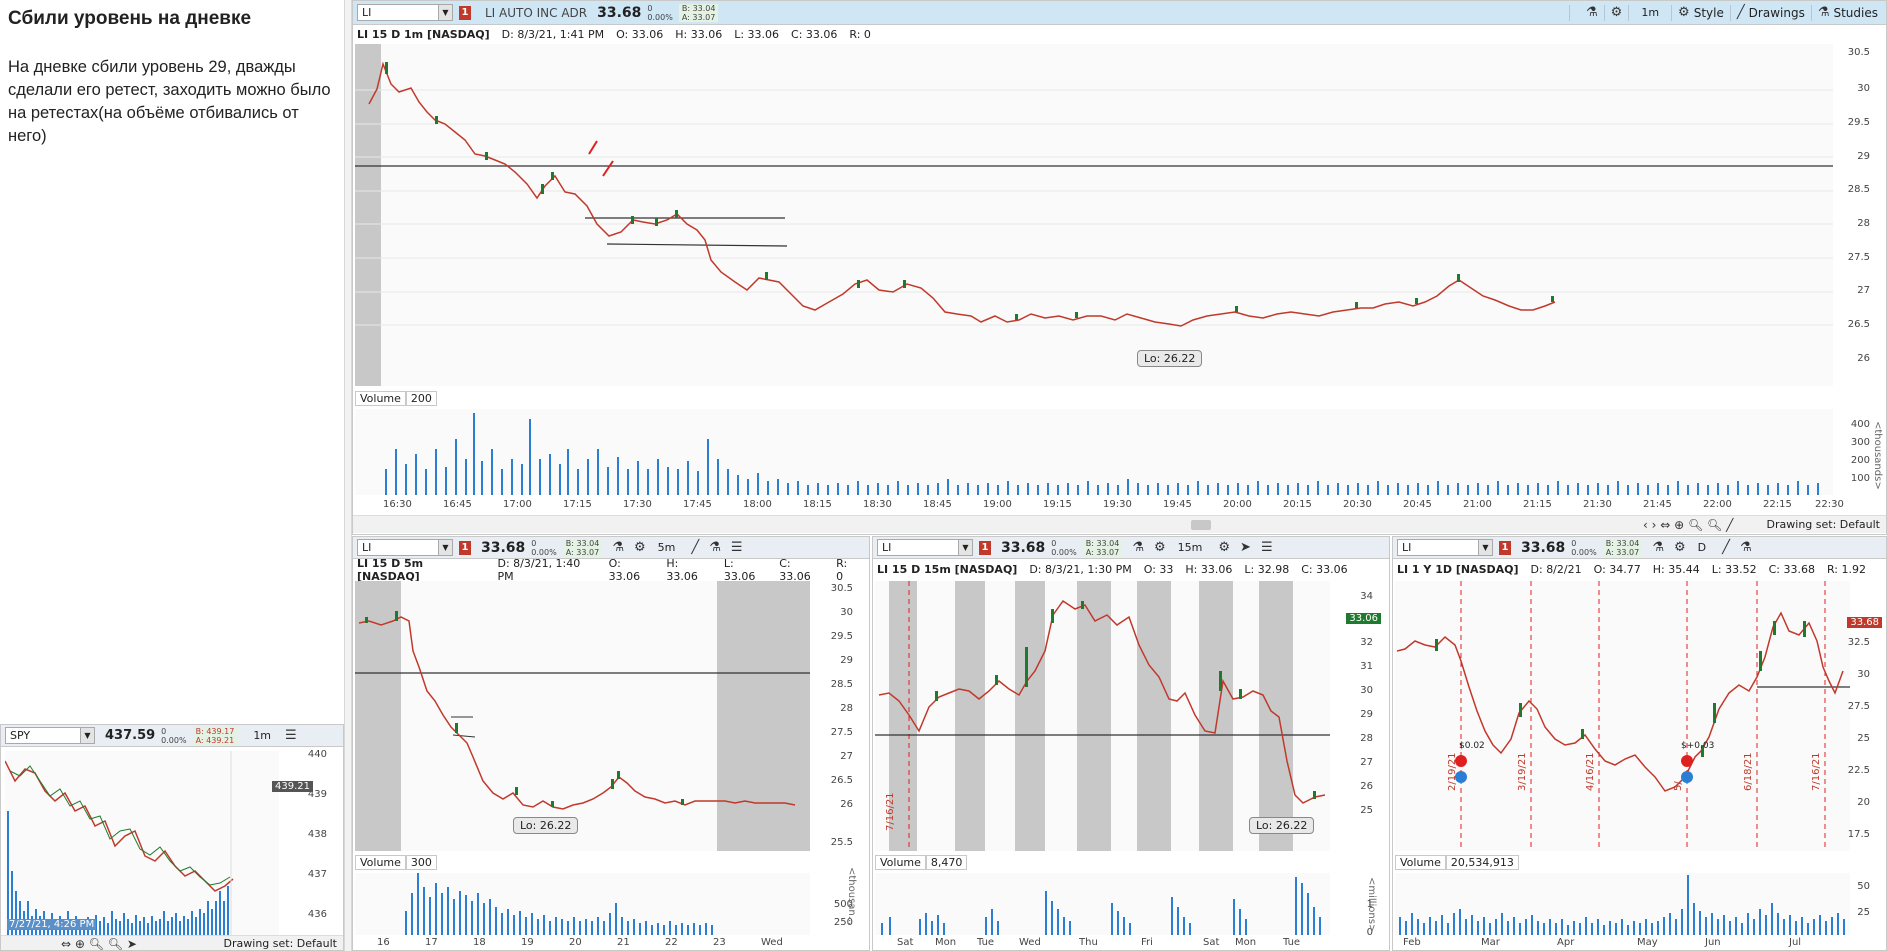  Describe the element at coordinates (1505, 547) in the screenshot. I see `chart-1d-alert-badge: 1` at that location.